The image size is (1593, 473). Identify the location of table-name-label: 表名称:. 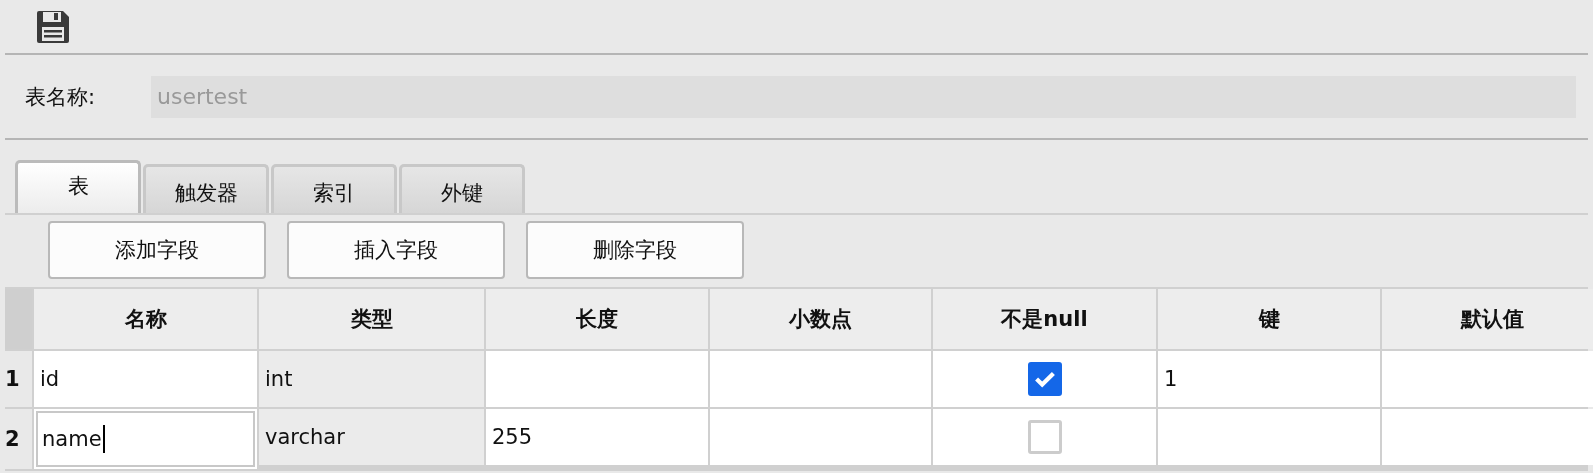
(60, 97).